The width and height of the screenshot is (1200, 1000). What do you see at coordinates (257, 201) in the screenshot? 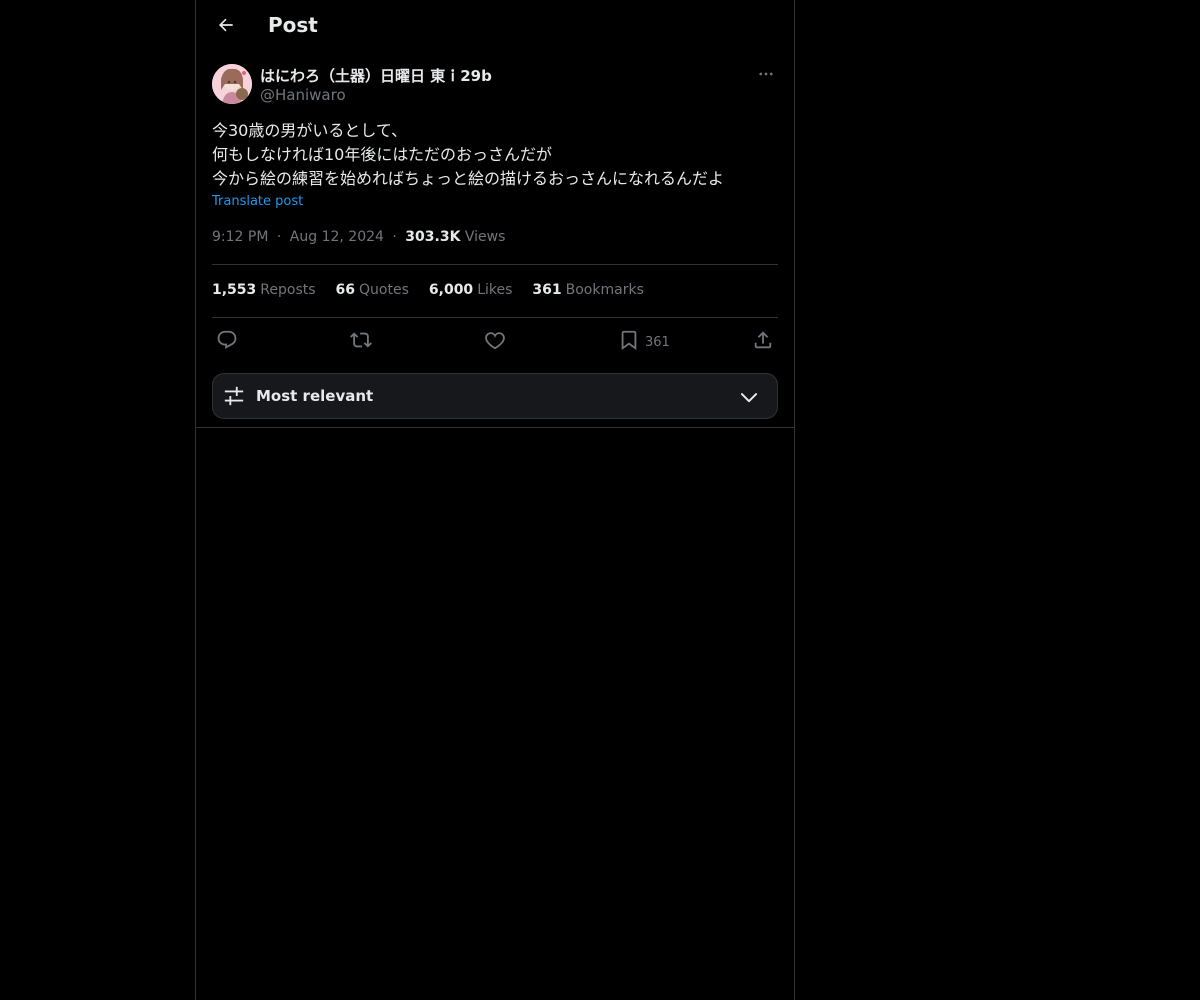
I see `translate-post-link: Translate post` at bounding box center [257, 201].